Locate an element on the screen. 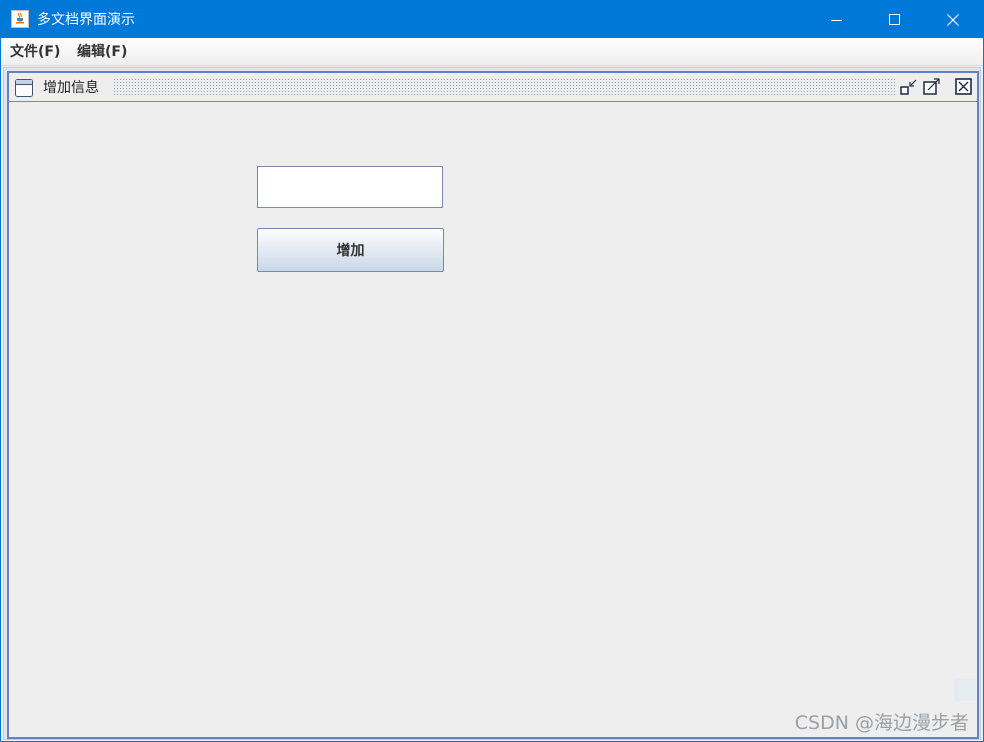 The image size is (984, 742). title-grip is located at coordinates (504, 87).